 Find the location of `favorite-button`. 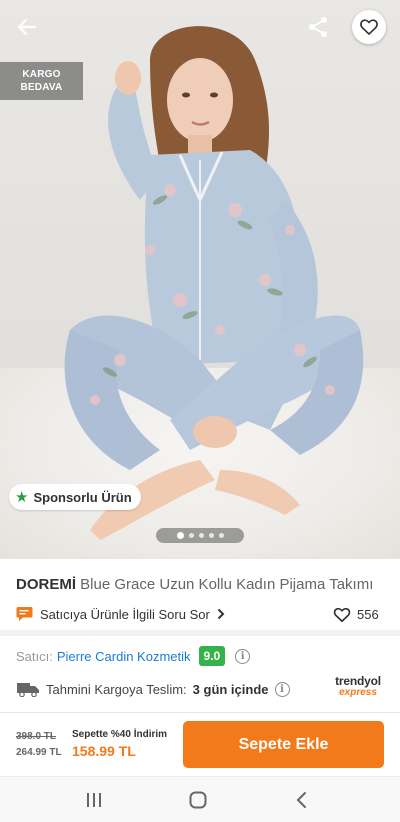

favorite-button is located at coordinates (369, 27).